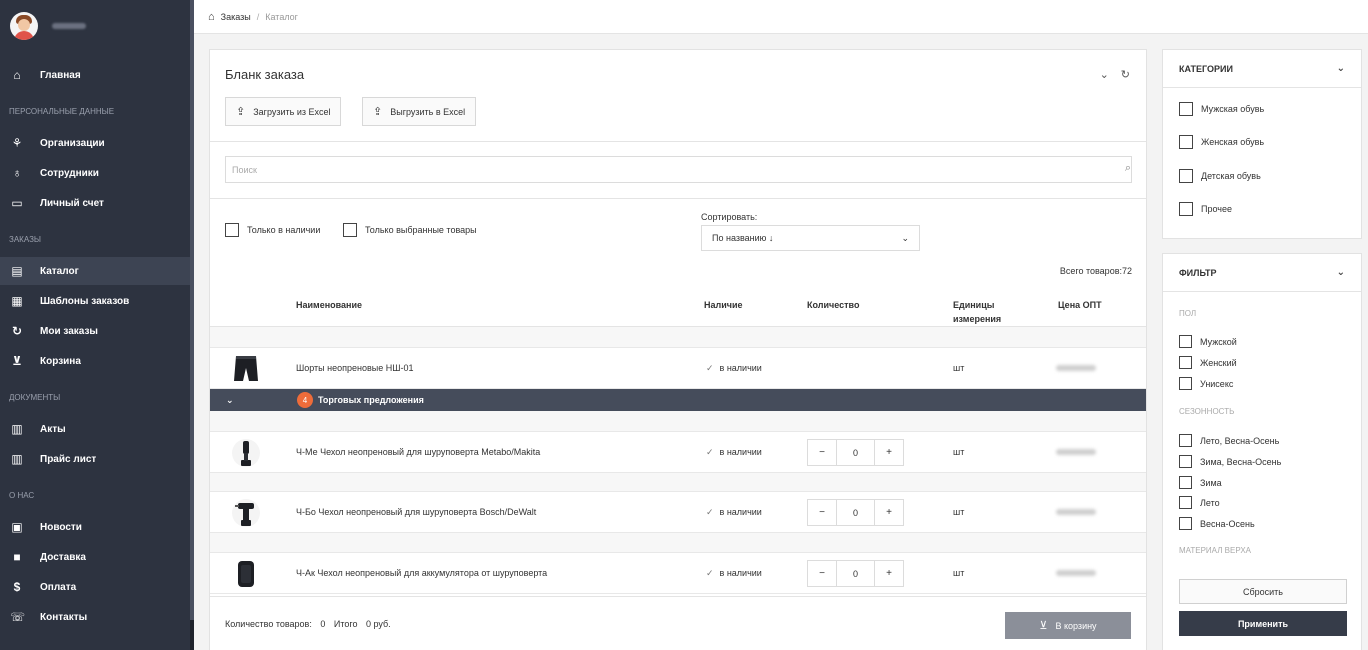  Describe the element at coordinates (1230, 461) in the screenshot. I see `filter-item: Зима, Весна-Осень` at that location.